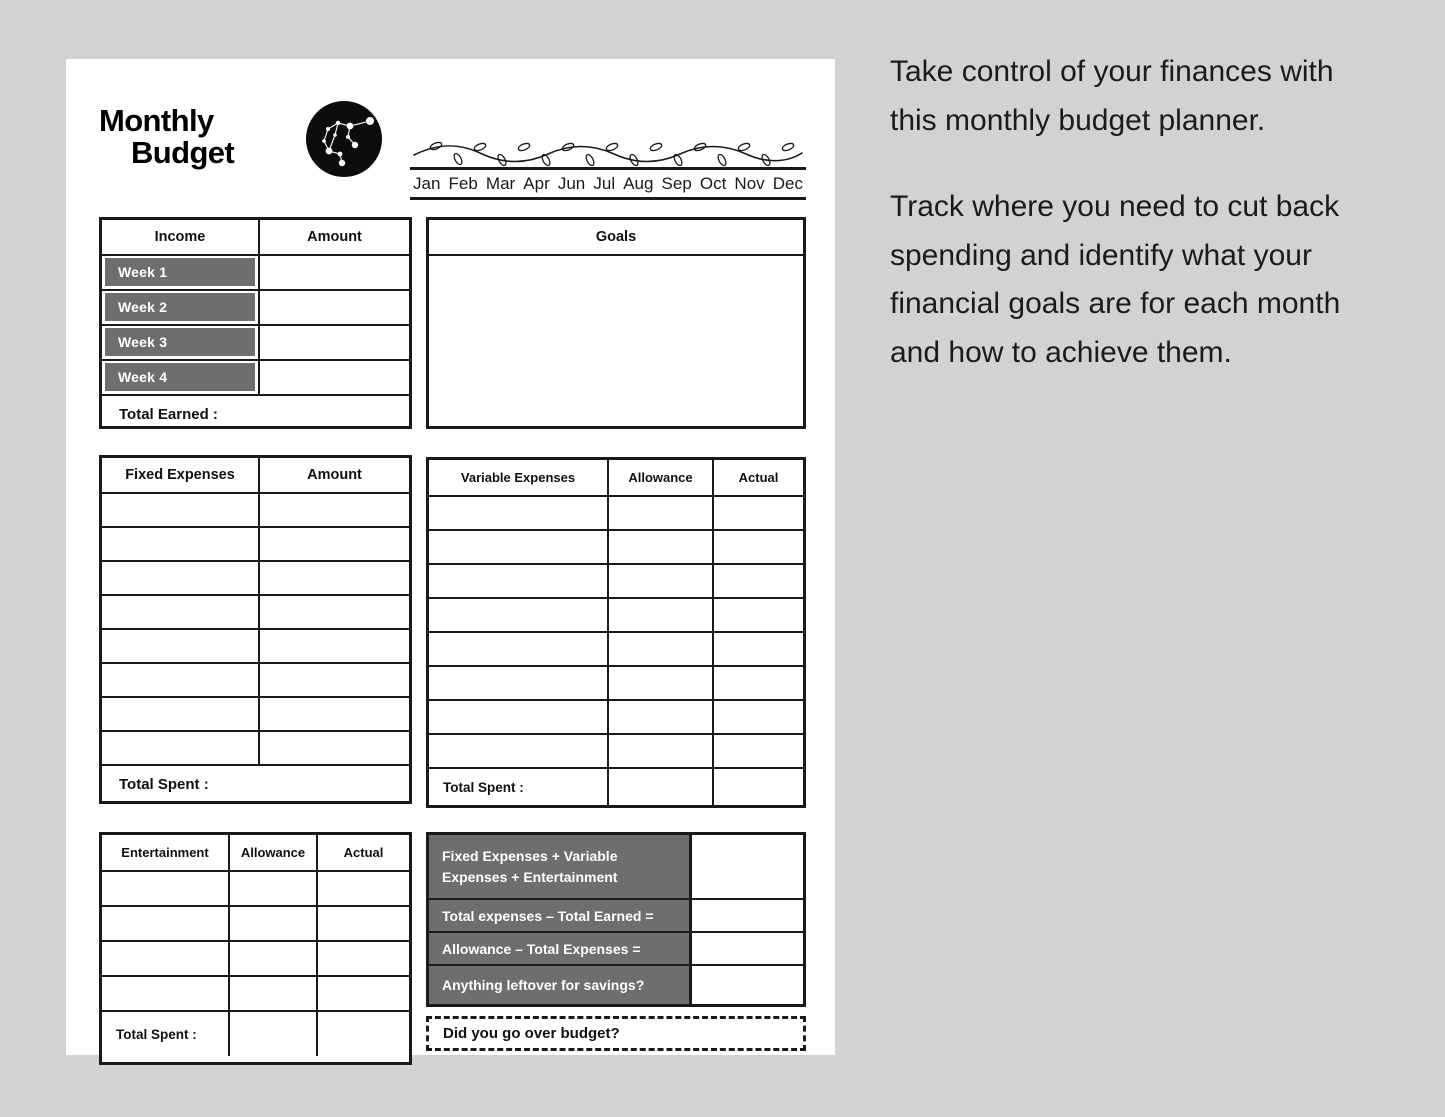  I want to click on summary-total-expenses-input, so click(747, 866).